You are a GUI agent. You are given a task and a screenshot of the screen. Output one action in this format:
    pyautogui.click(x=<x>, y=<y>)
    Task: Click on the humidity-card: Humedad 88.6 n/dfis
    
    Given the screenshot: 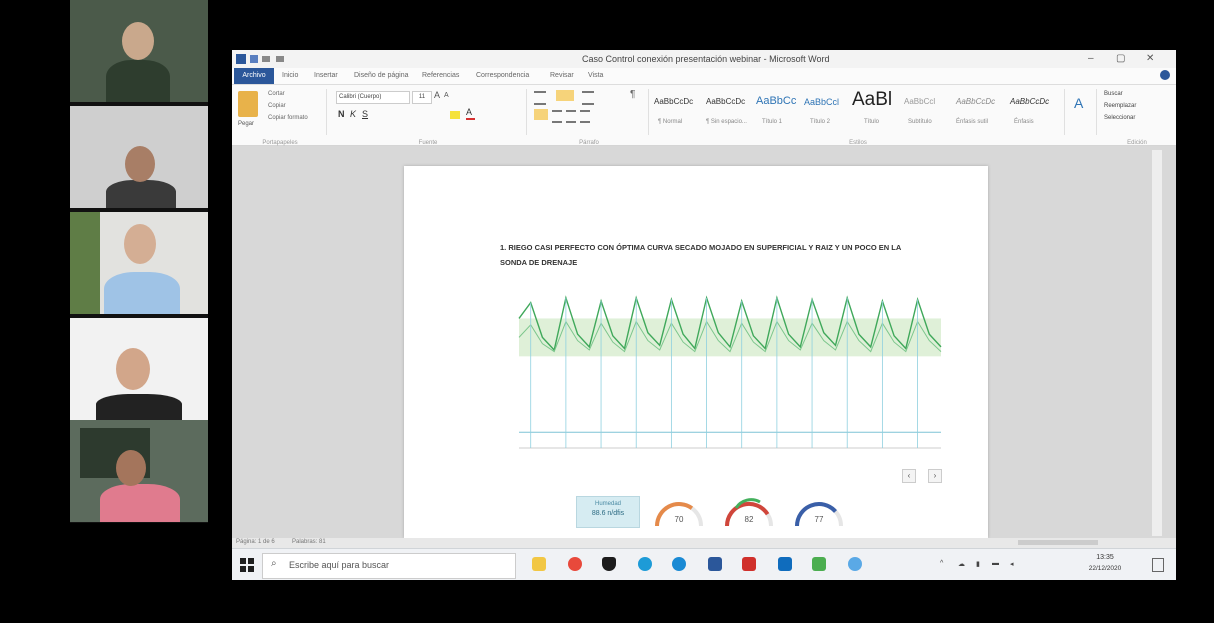 What is the action you would take?
    pyautogui.click(x=608, y=512)
    